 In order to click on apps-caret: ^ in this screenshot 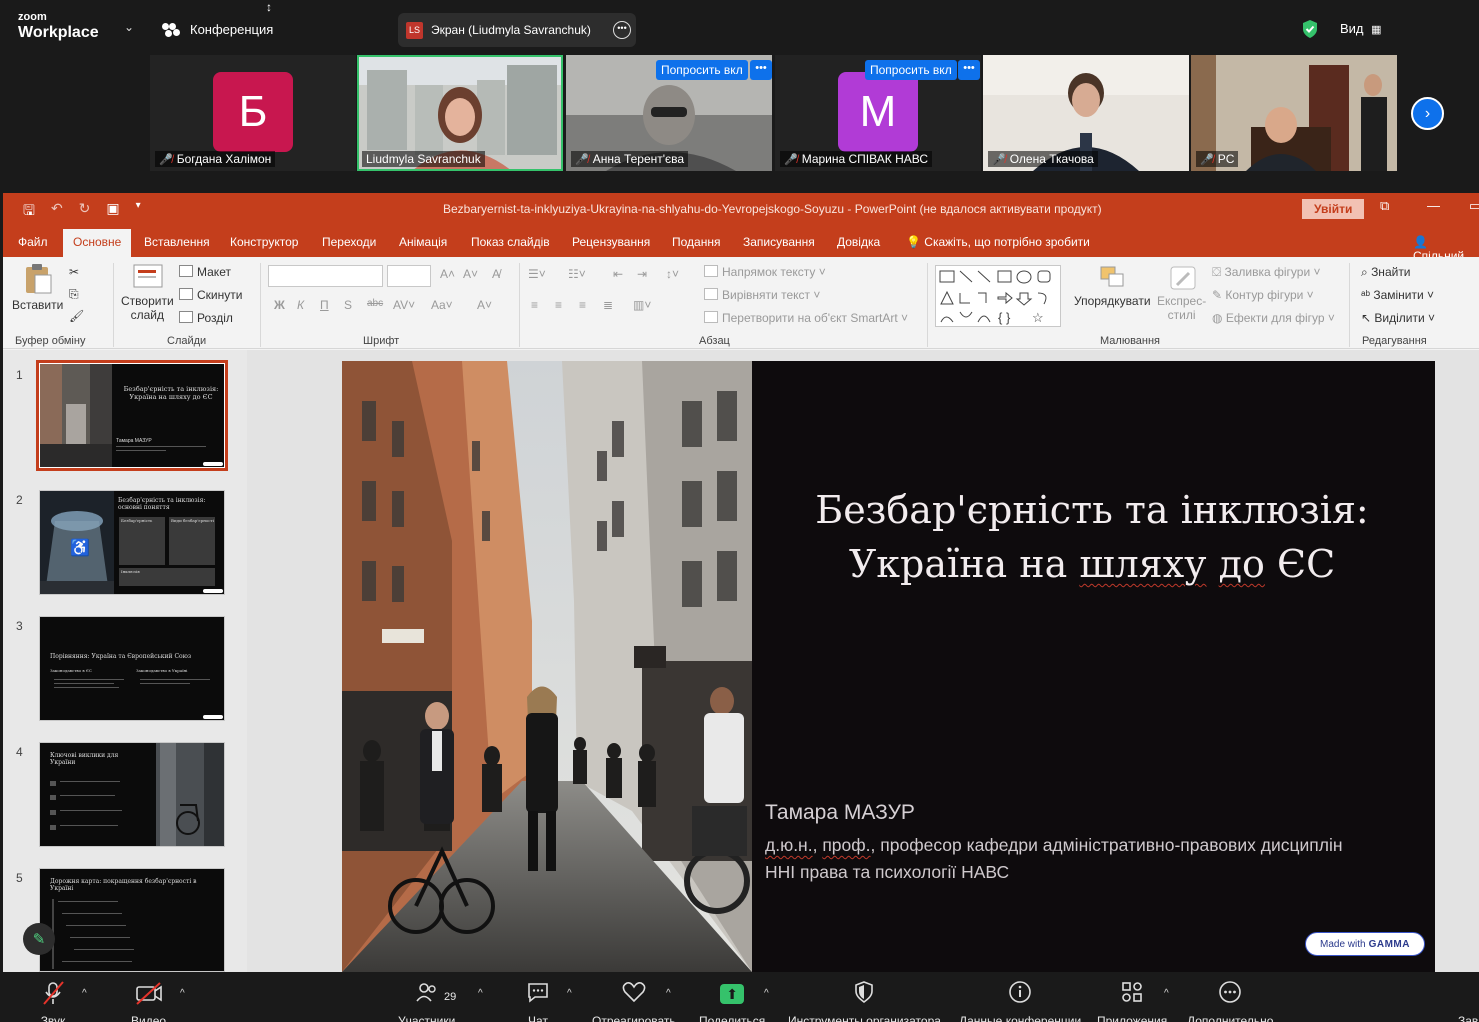, I will do `click(1166, 993)`.